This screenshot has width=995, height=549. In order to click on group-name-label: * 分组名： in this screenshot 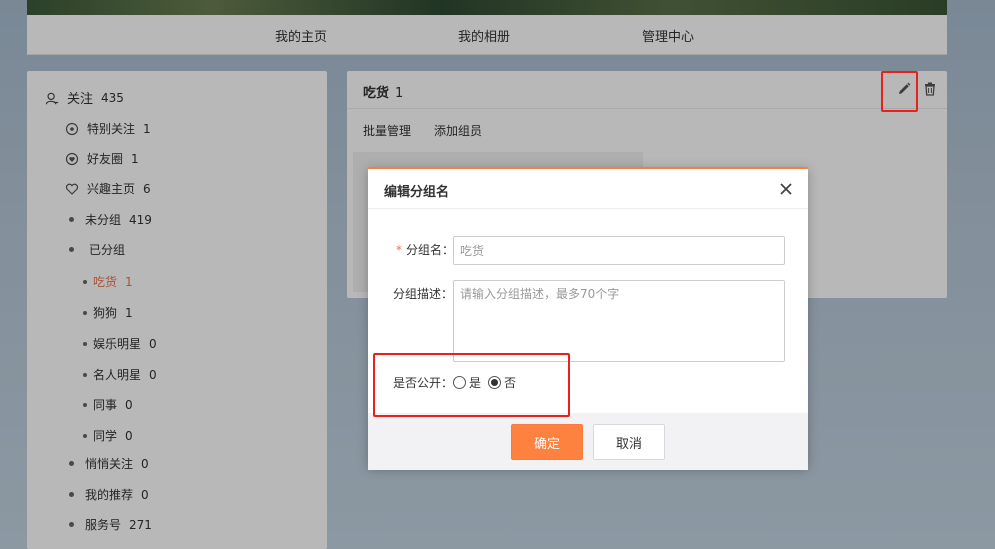, I will do `click(425, 249)`.